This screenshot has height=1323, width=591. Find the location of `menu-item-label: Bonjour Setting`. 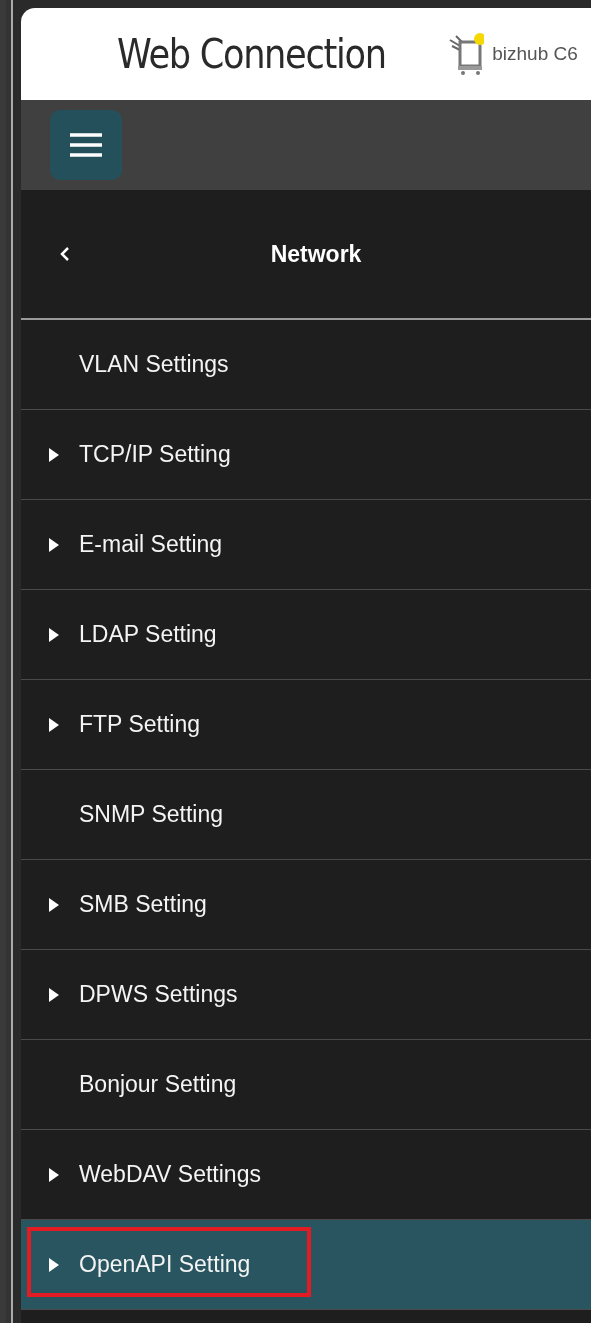

menu-item-label: Bonjour Setting is located at coordinates (158, 1084).